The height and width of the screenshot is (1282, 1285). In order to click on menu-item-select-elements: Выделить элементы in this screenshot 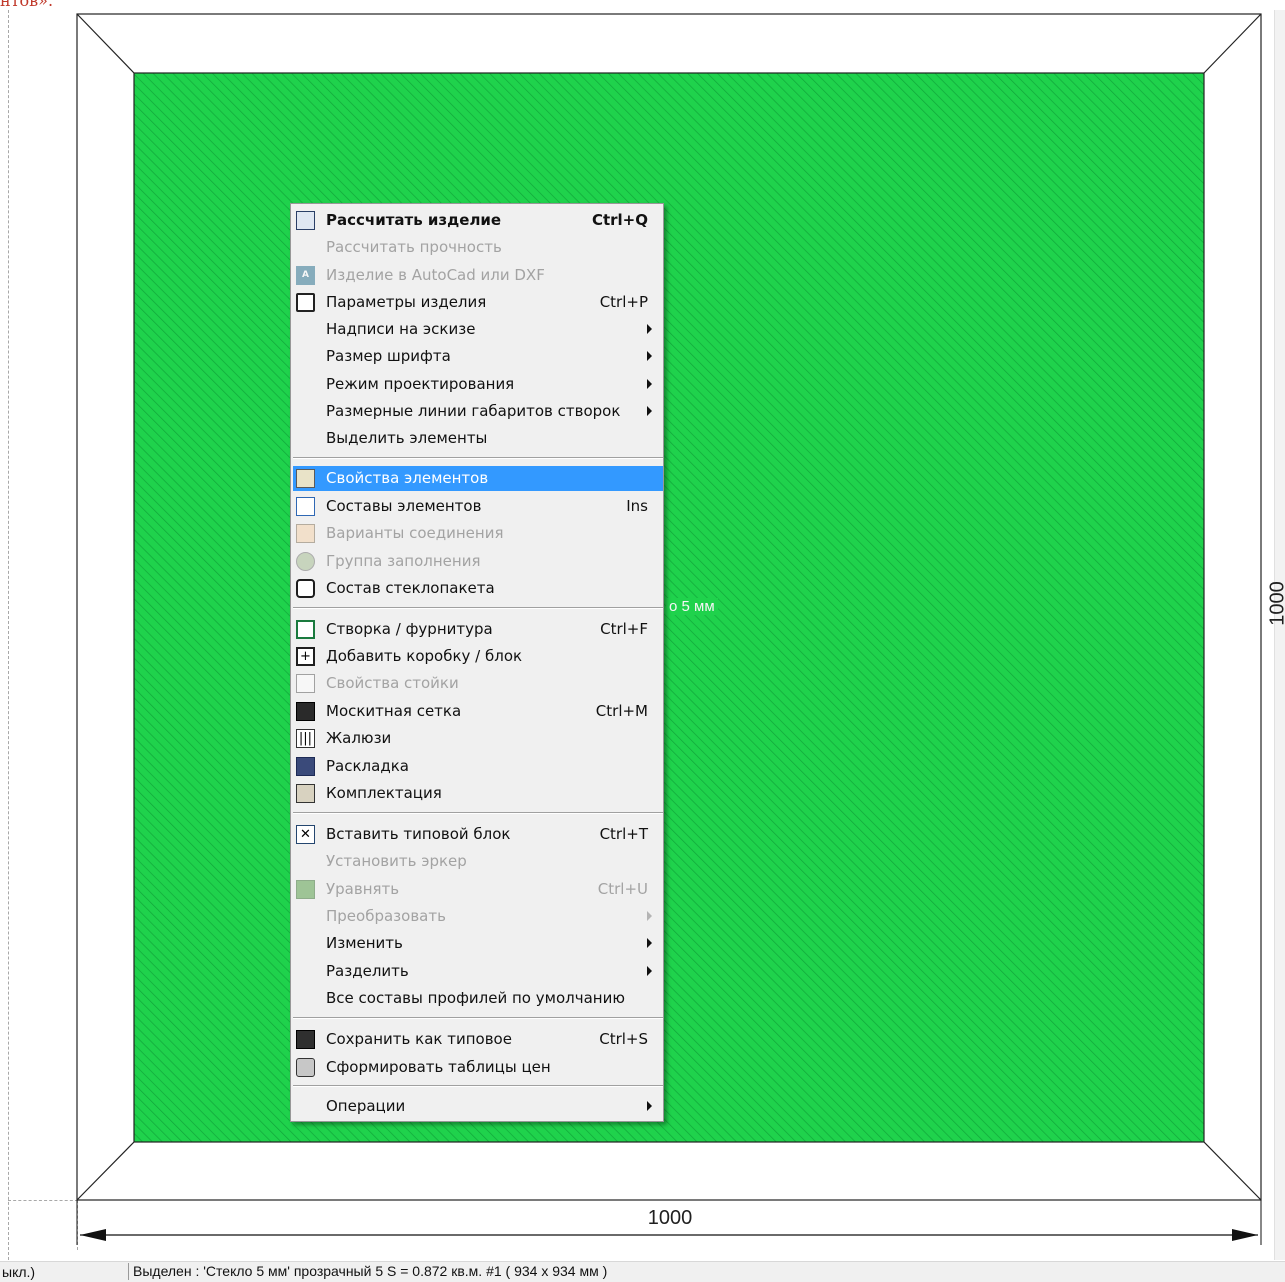, I will do `click(478, 438)`.